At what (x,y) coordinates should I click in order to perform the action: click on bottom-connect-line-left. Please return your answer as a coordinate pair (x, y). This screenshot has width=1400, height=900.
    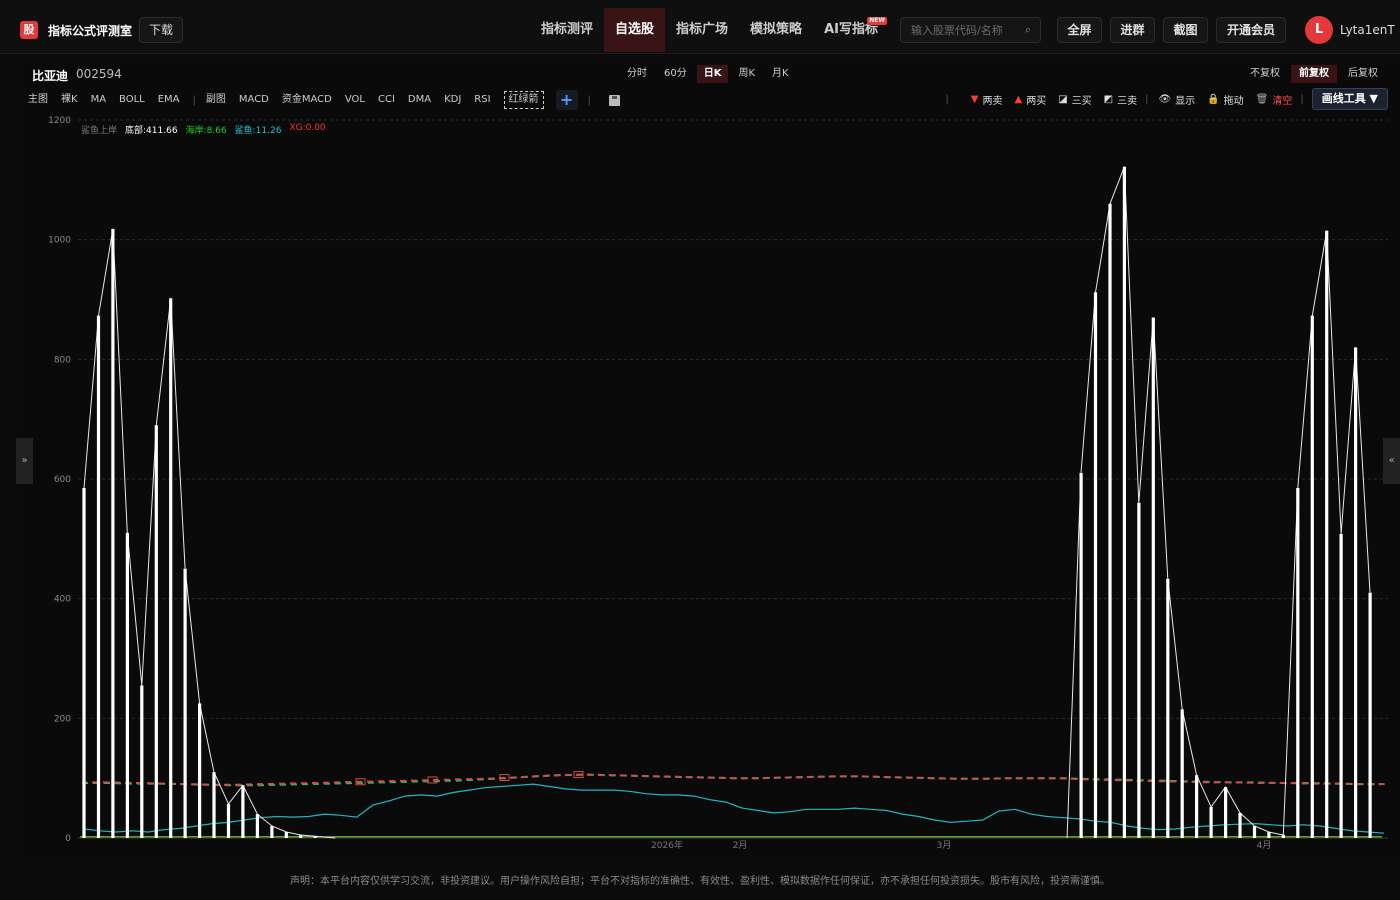
    Looking at the image, I should click on (209, 533).